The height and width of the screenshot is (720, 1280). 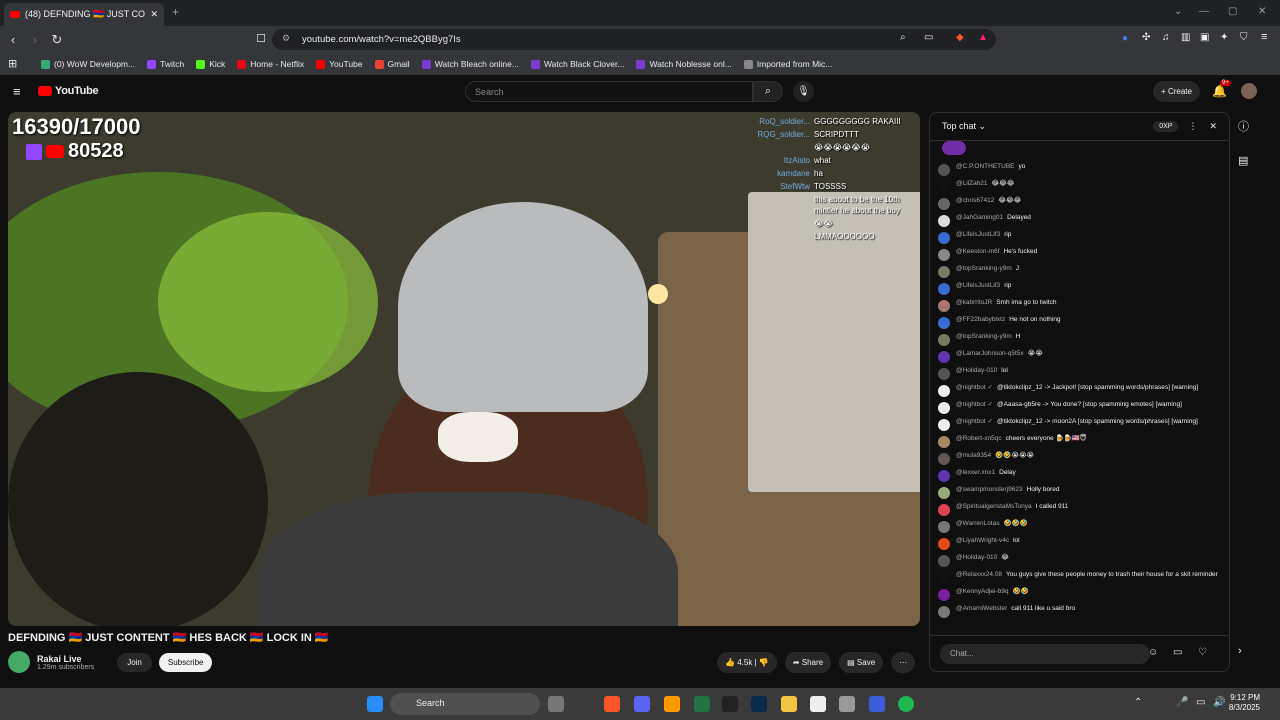 What do you see at coordinates (339, 64) in the screenshot?
I see `bookmark-item: YouTube` at bounding box center [339, 64].